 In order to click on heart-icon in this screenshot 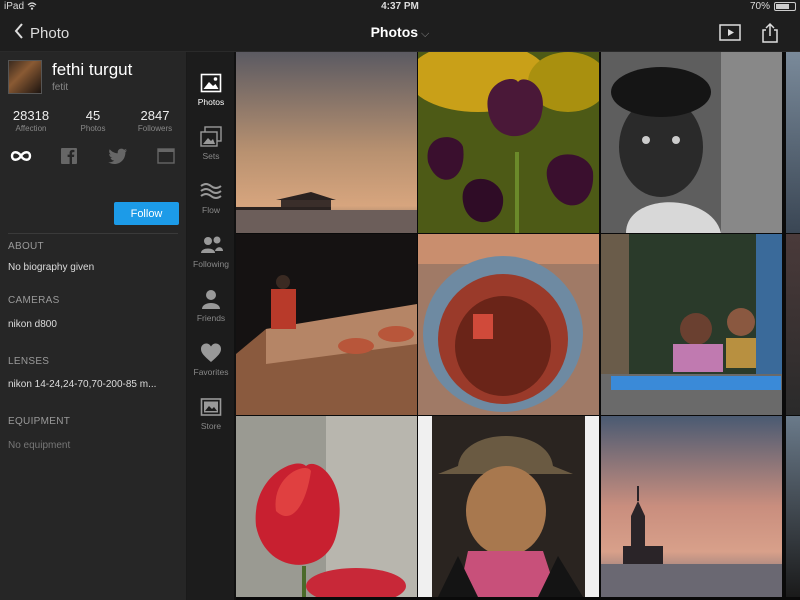, I will do `click(211, 353)`.